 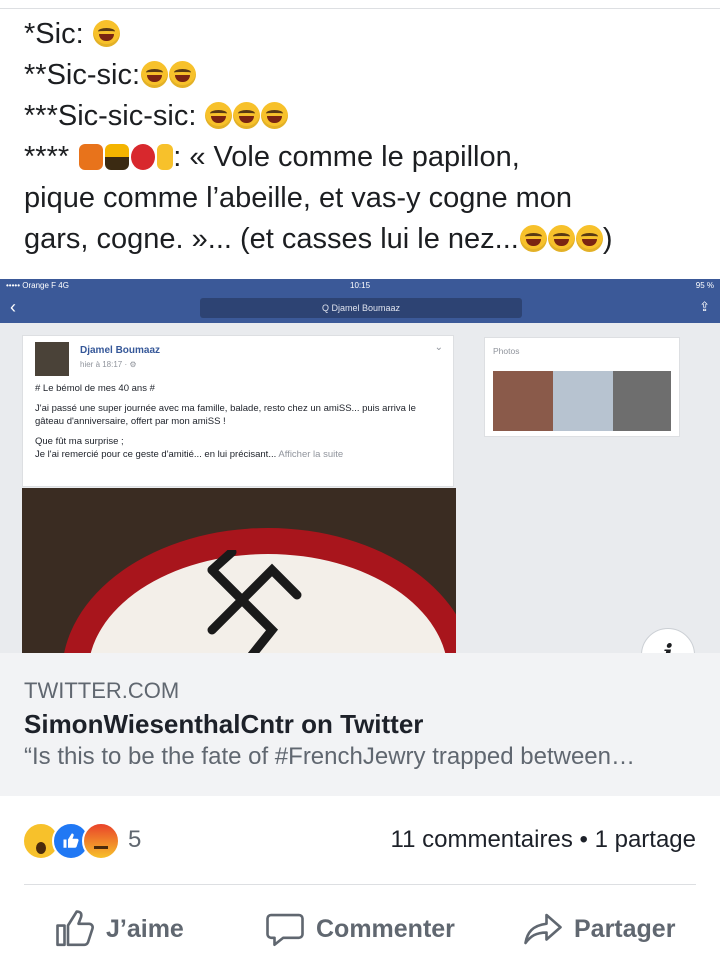 I want to click on avatar, so click(x=52, y=359).